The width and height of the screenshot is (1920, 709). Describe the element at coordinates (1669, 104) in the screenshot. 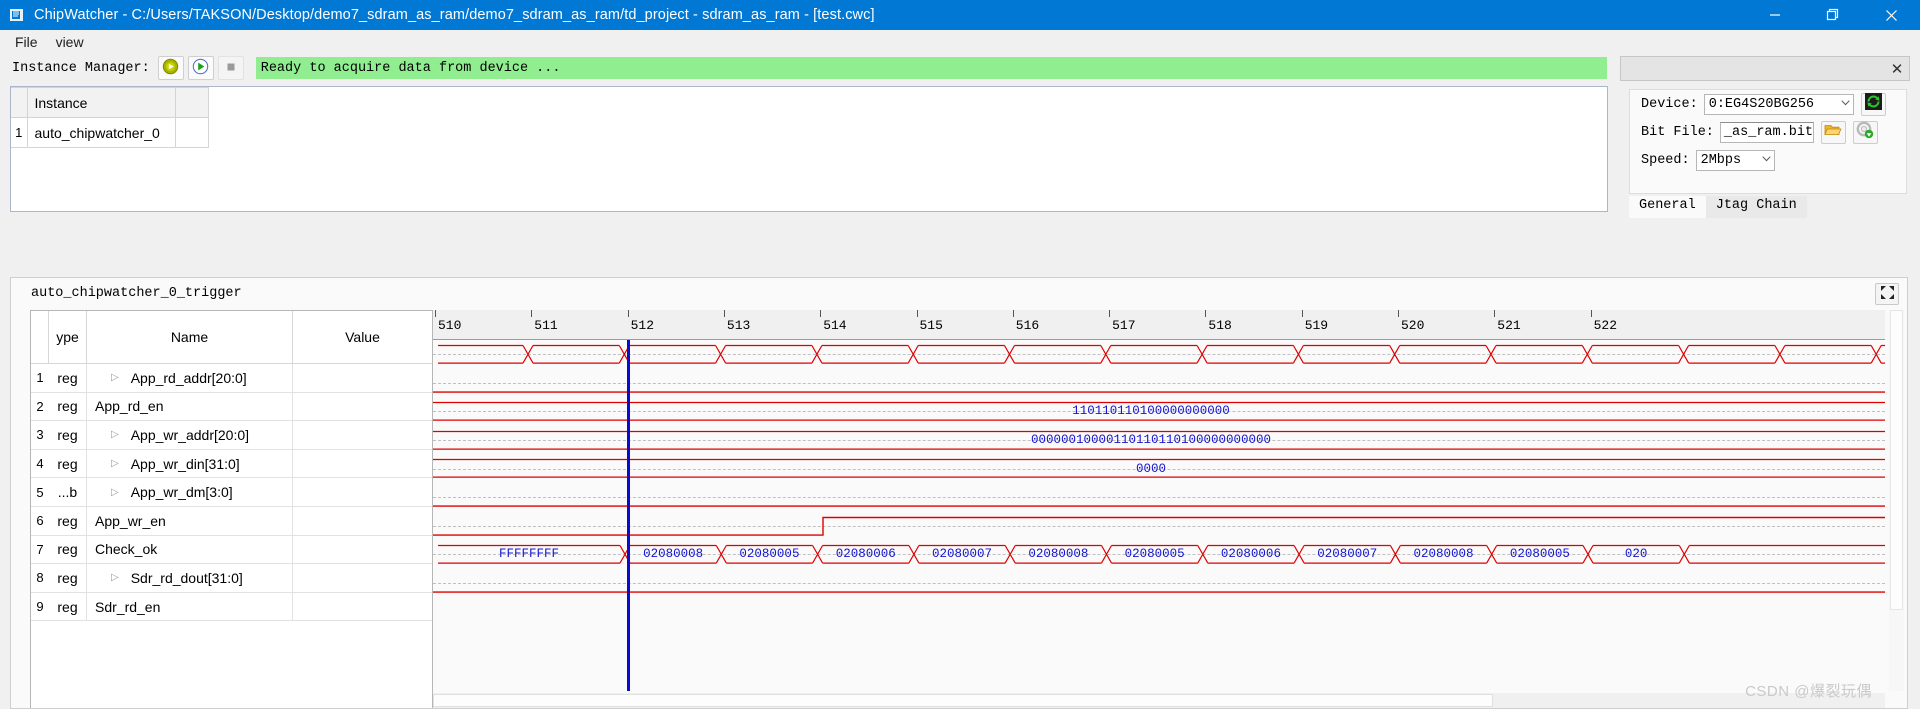

I see `device-label: Device:` at that location.